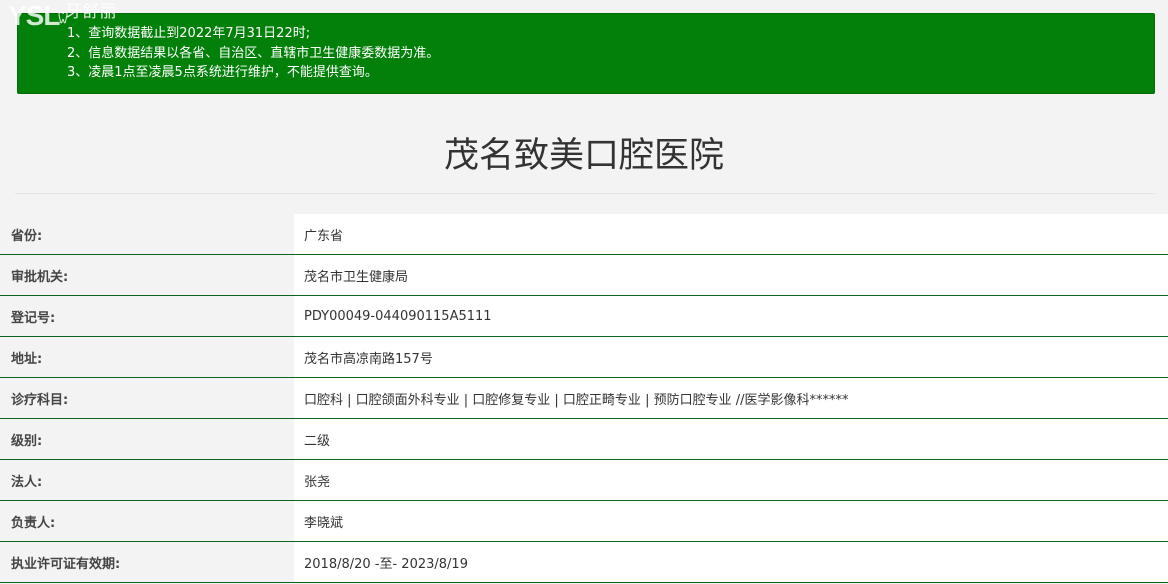  Describe the element at coordinates (731, 562) in the screenshot. I see `row-value: 2018/8/20 -至- 2023/8/19` at that location.